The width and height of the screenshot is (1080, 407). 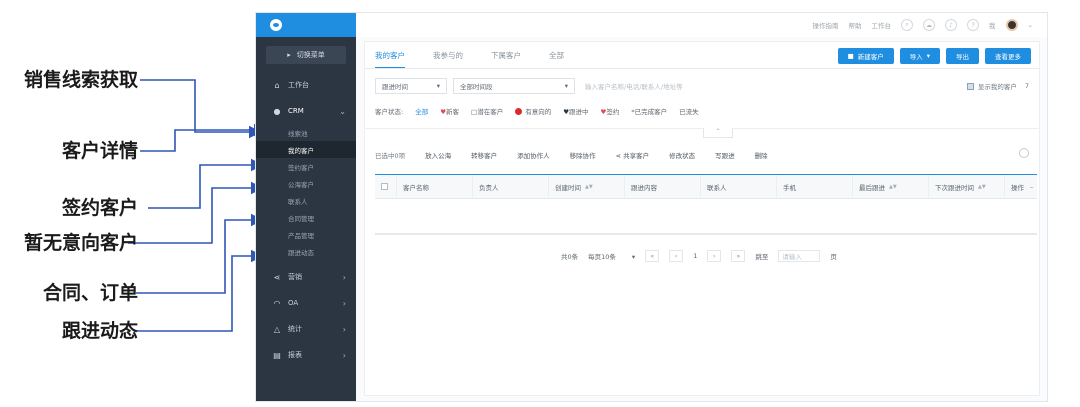 What do you see at coordinates (435, 186) in the screenshot?
I see `column-customer-name: 客户名称` at bounding box center [435, 186].